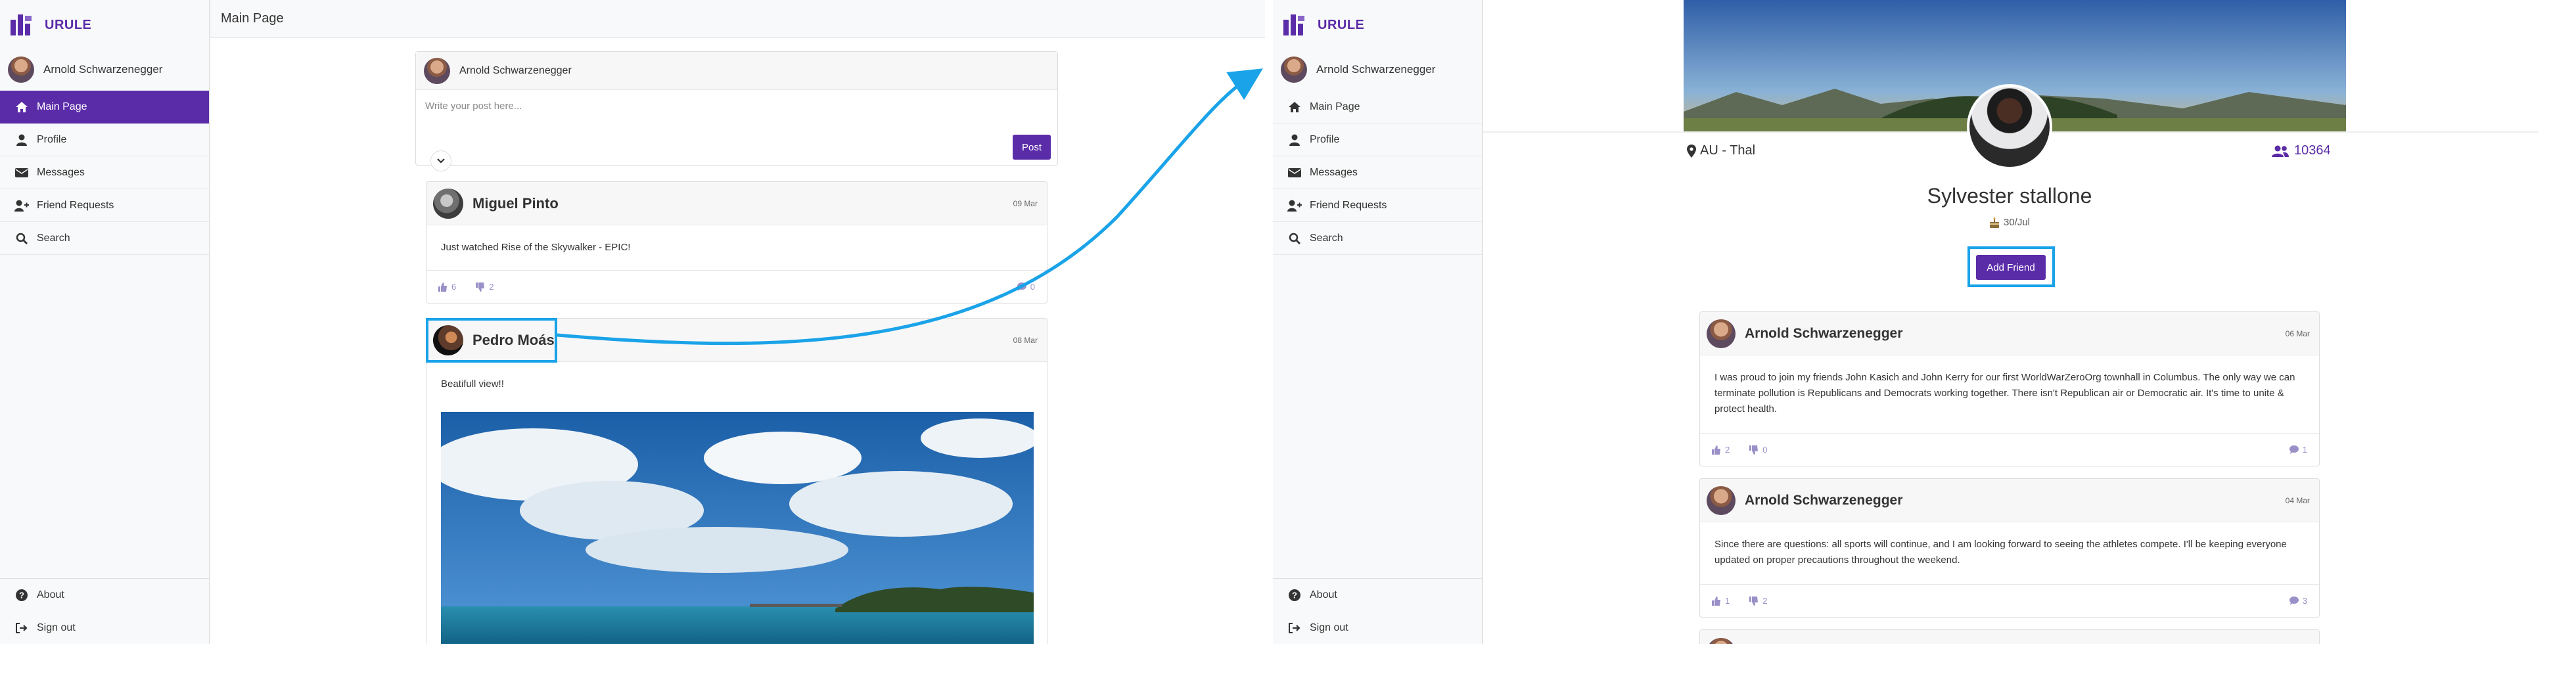 This screenshot has height=699, width=2576. Describe the element at coordinates (473, 384) in the screenshot. I see `post-text: Beatifull view!!` at that location.